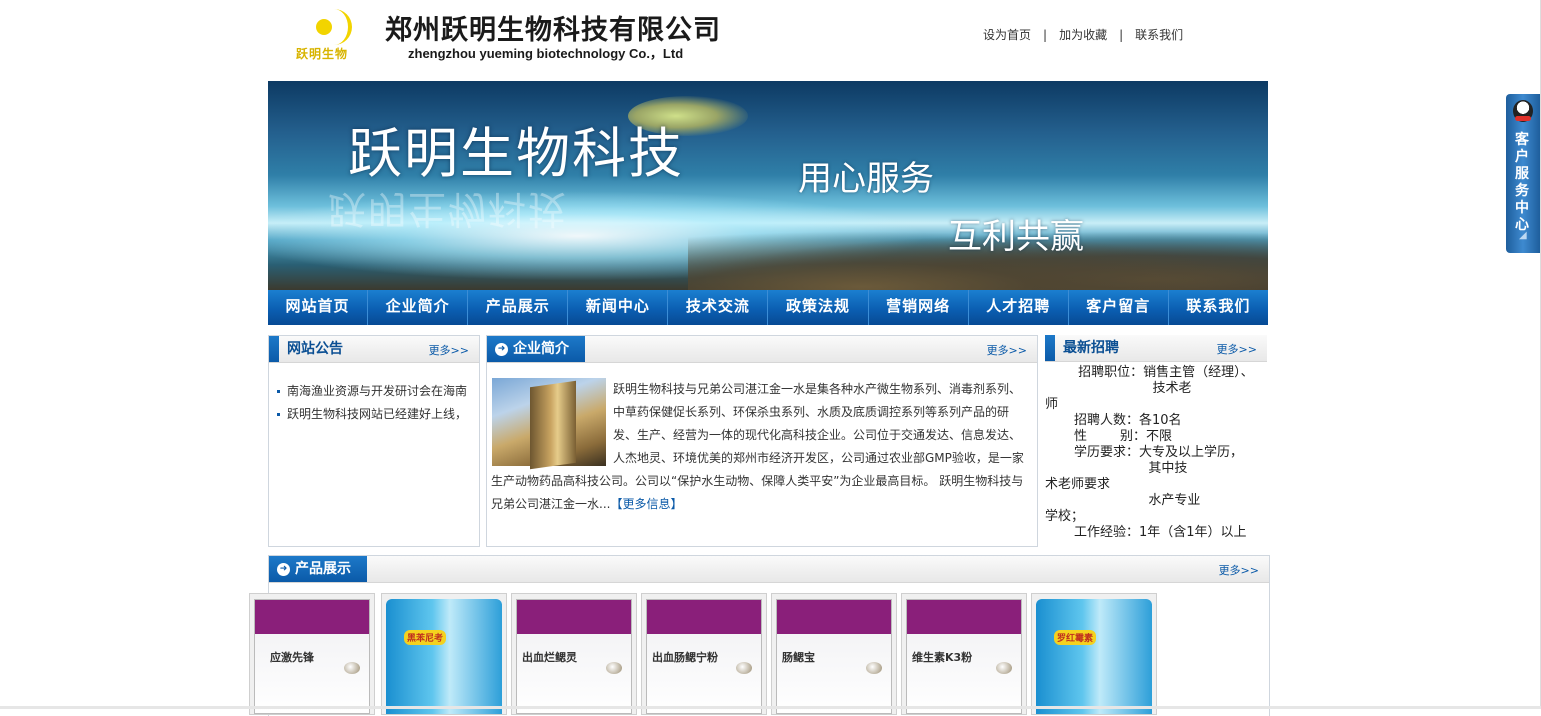  Describe the element at coordinates (541, 349) in the screenshot. I see `intro-title-text: 企业简介` at that location.